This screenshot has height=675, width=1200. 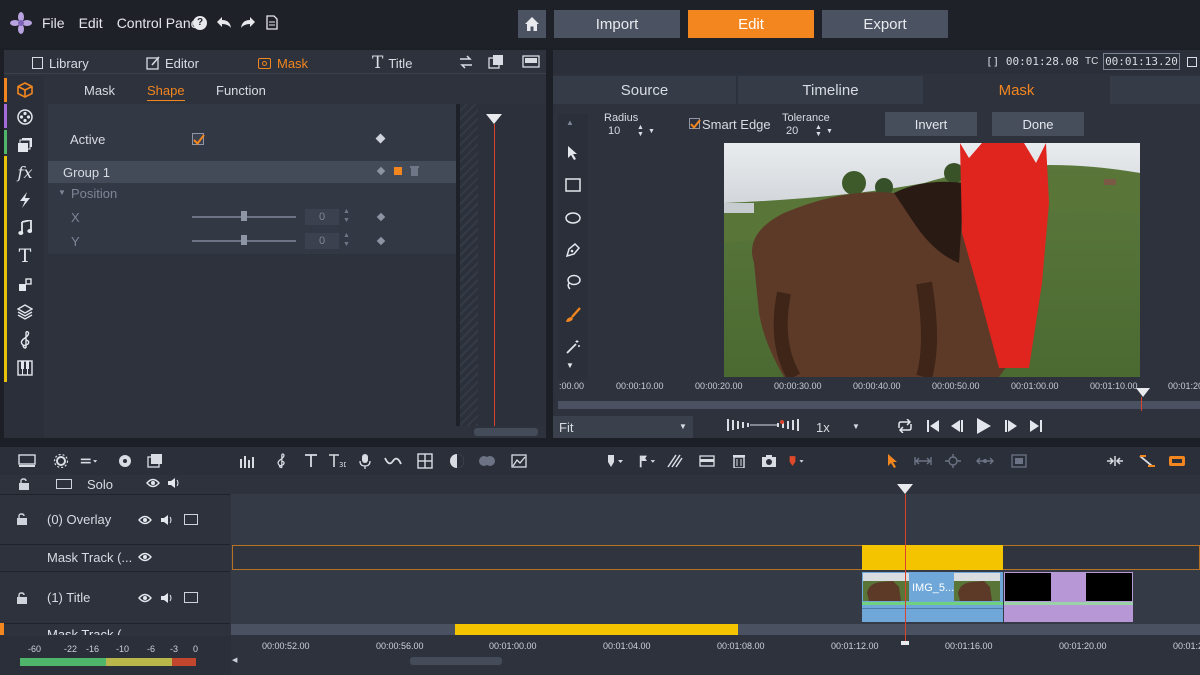 What do you see at coordinates (494, 119) in the screenshot?
I see `keyframe-playhead-icon` at bounding box center [494, 119].